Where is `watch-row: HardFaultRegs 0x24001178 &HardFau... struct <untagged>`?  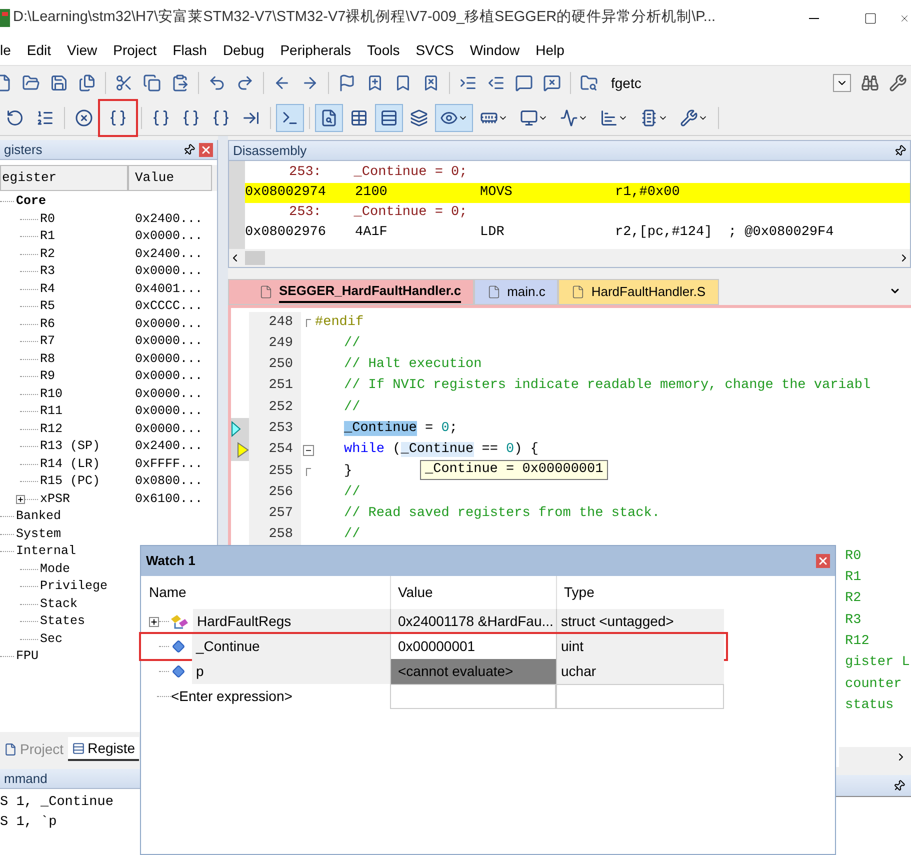
watch-row: HardFaultRegs 0x24001178 &HardFau... struct <untagged> is located at coordinates (432, 621).